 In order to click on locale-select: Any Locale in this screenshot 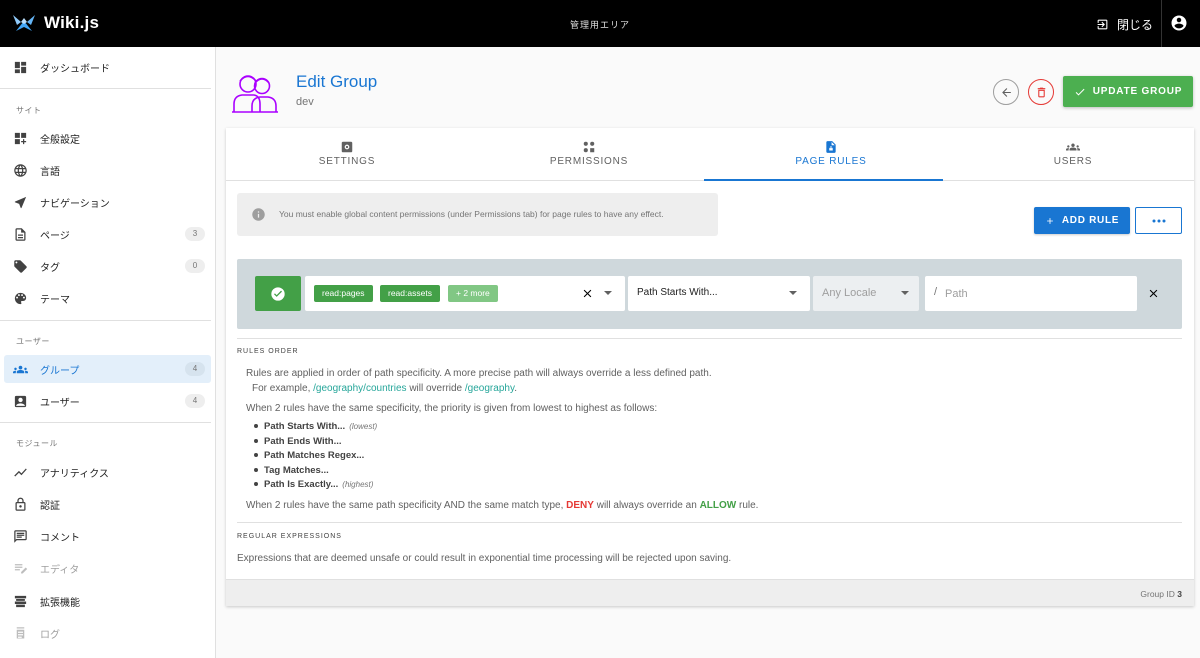, I will do `click(866, 293)`.